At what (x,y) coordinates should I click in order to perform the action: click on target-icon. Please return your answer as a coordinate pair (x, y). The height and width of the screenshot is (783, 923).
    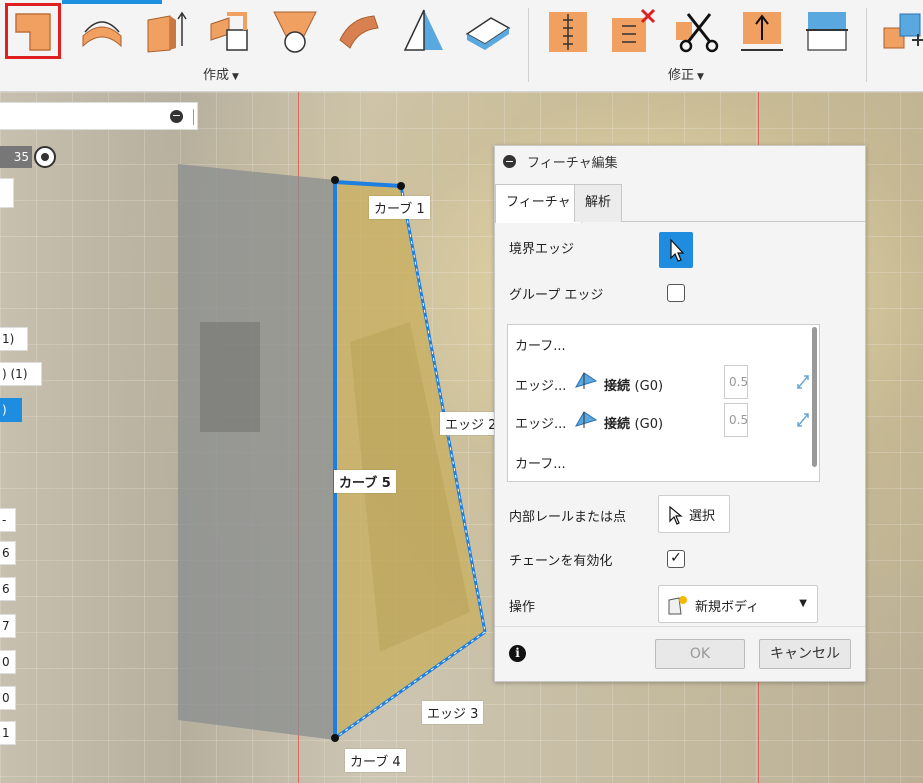
    Looking at the image, I should click on (45, 157).